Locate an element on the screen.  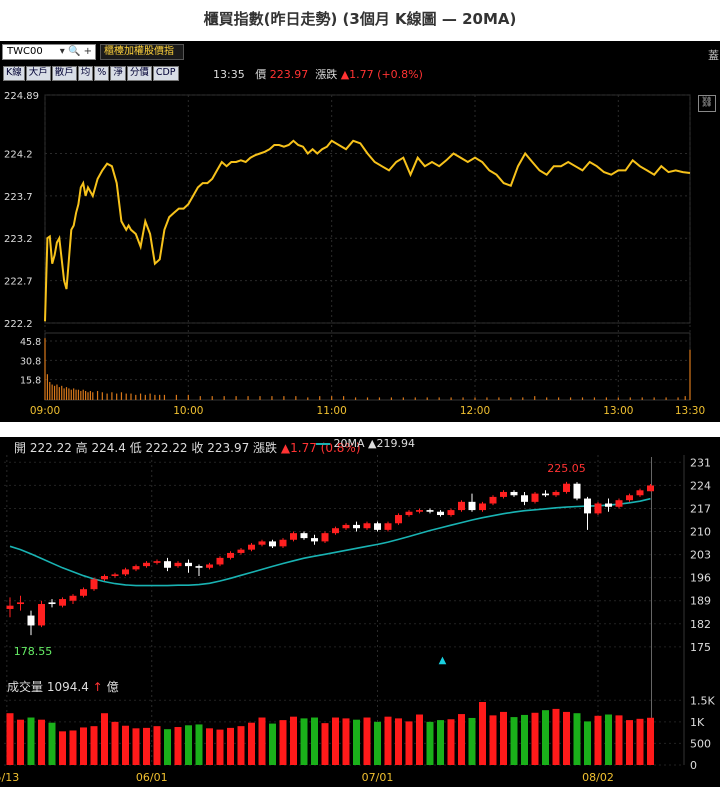
cdp-button: CDP is located at coordinates (165, 73).